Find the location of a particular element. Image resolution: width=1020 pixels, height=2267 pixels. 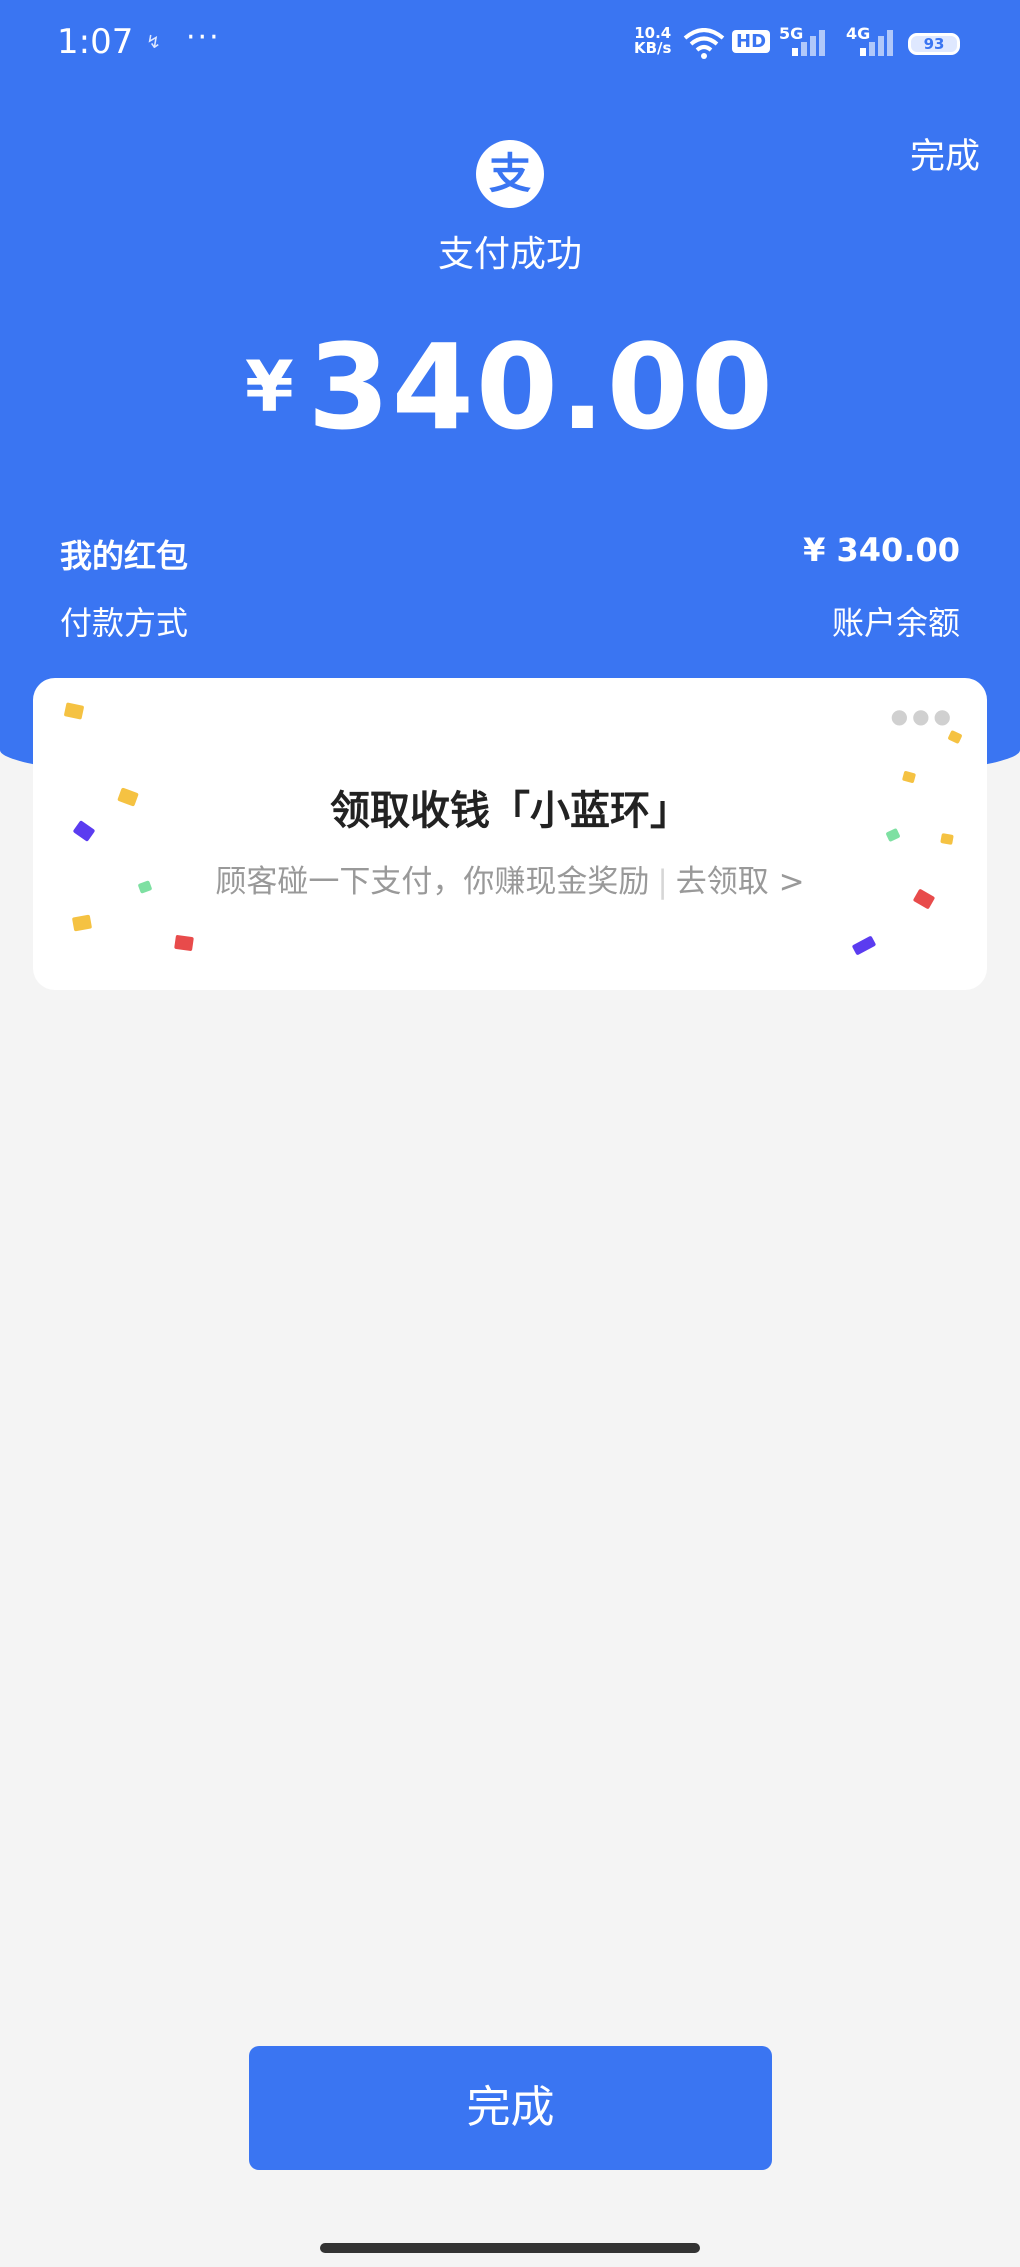

currency-symbol: ¥ is located at coordinates (269, 387).